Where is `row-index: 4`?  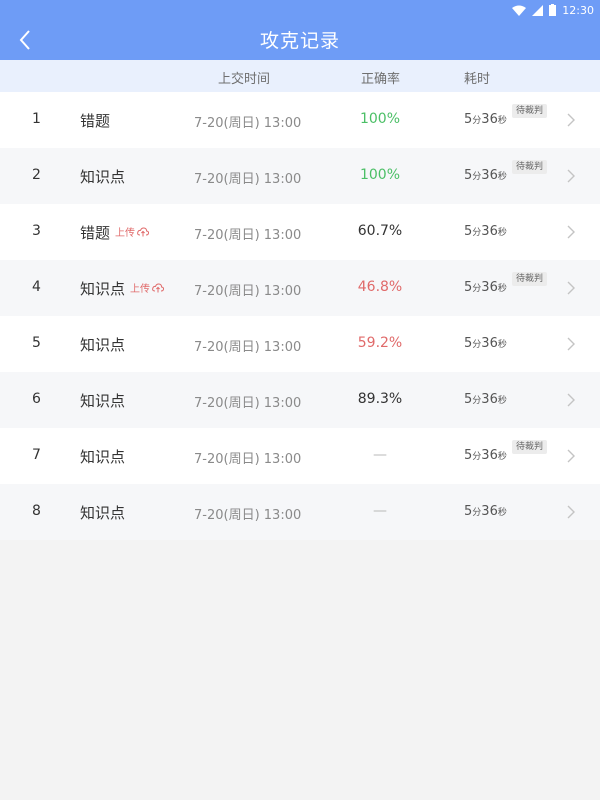 row-index: 4 is located at coordinates (36, 287).